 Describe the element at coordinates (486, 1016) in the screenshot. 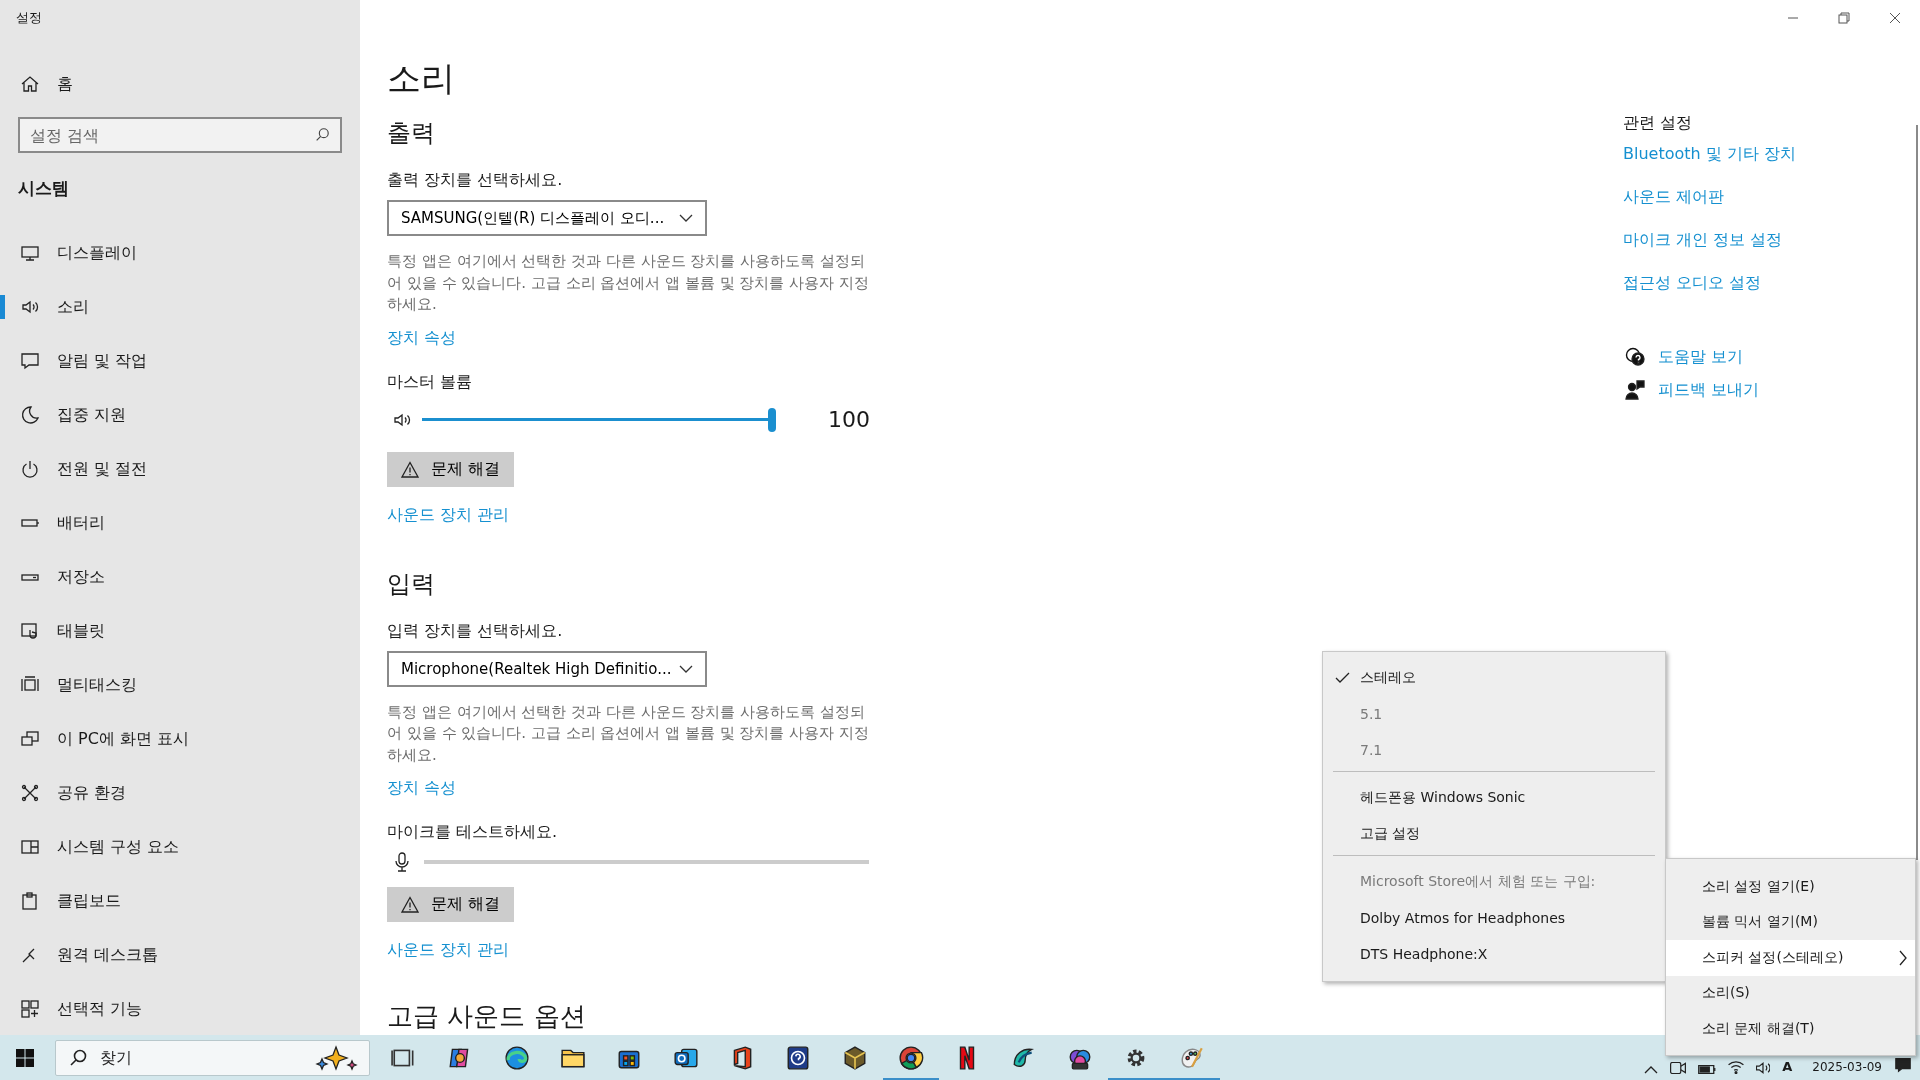

I see `section-heading: 고급 사운드 옵션` at that location.